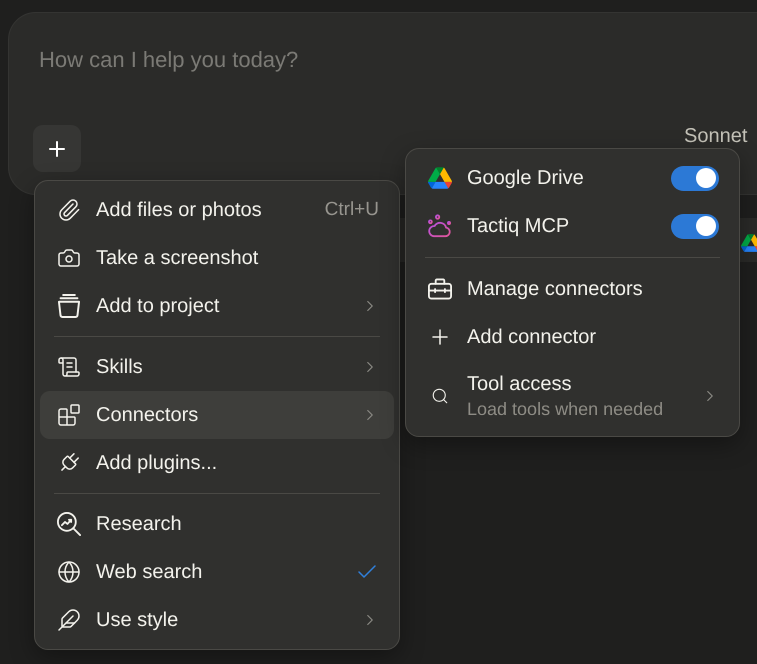  What do you see at coordinates (440, 289) in the screenshot?
I see `toolbox-icon` at bounding box center [440, 289].